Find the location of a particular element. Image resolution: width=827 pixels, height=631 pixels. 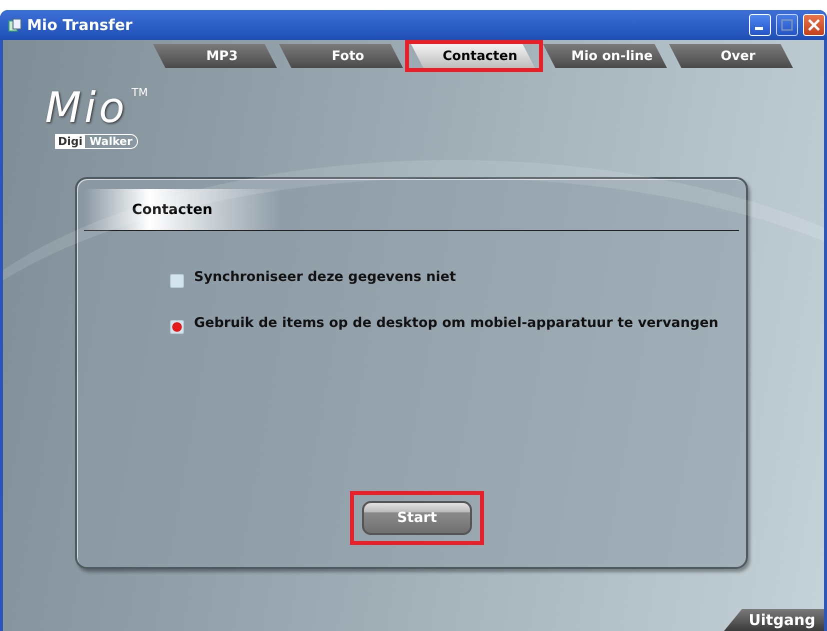

tab: MP3 is located at coordinates (215, 56).